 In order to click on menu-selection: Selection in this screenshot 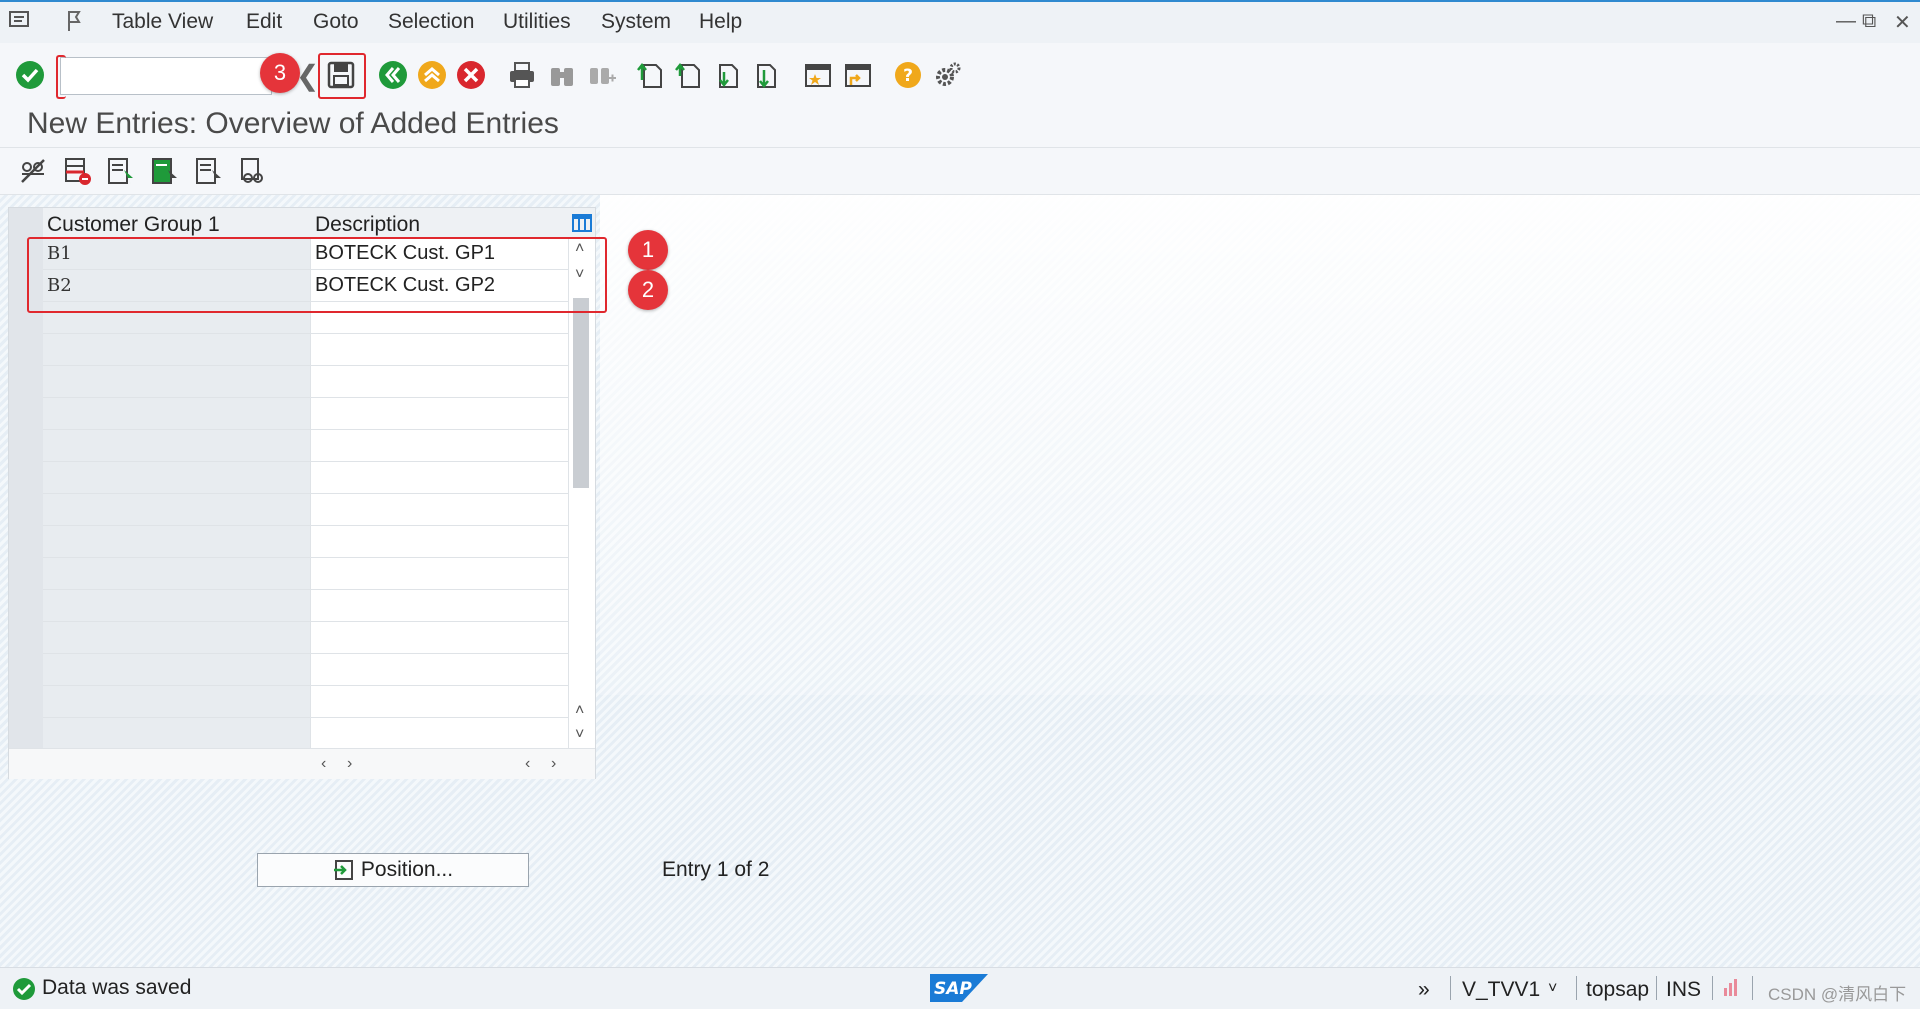, I will do `click(431, 22)`.